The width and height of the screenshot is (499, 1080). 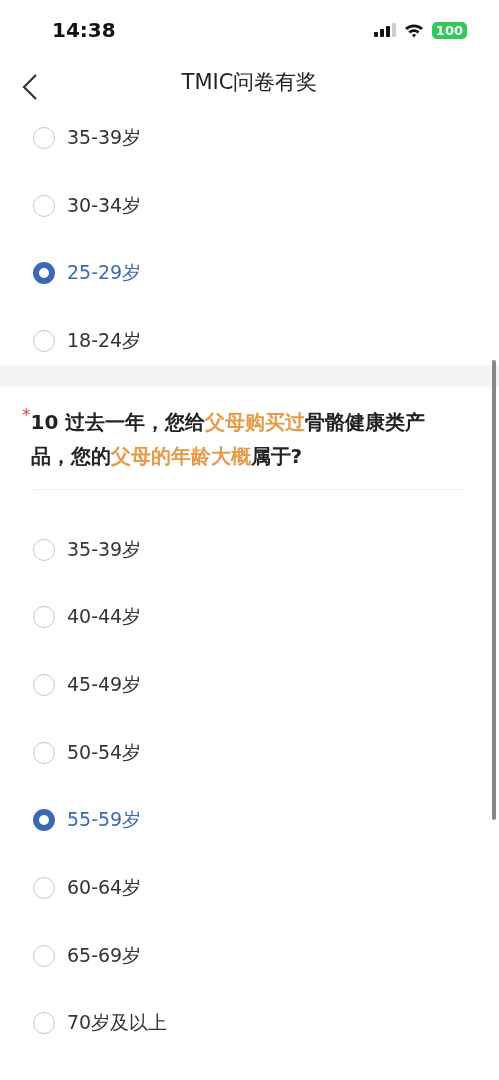 I want to click on radio-option: 50-54岁, so click(x=249, y=752).